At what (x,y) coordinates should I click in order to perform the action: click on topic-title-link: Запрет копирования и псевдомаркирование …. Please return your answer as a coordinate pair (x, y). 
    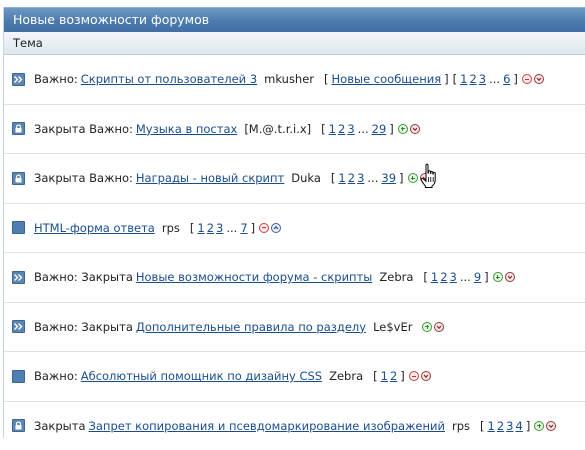
    Looking at the image, I should click on (267, 426).